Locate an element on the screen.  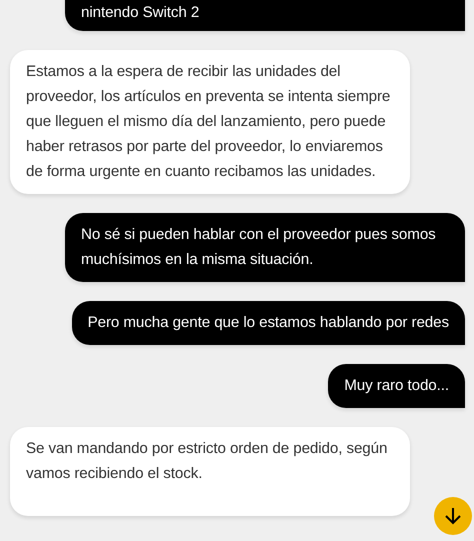
scroll-down-button is located at coordinates (453, 516).